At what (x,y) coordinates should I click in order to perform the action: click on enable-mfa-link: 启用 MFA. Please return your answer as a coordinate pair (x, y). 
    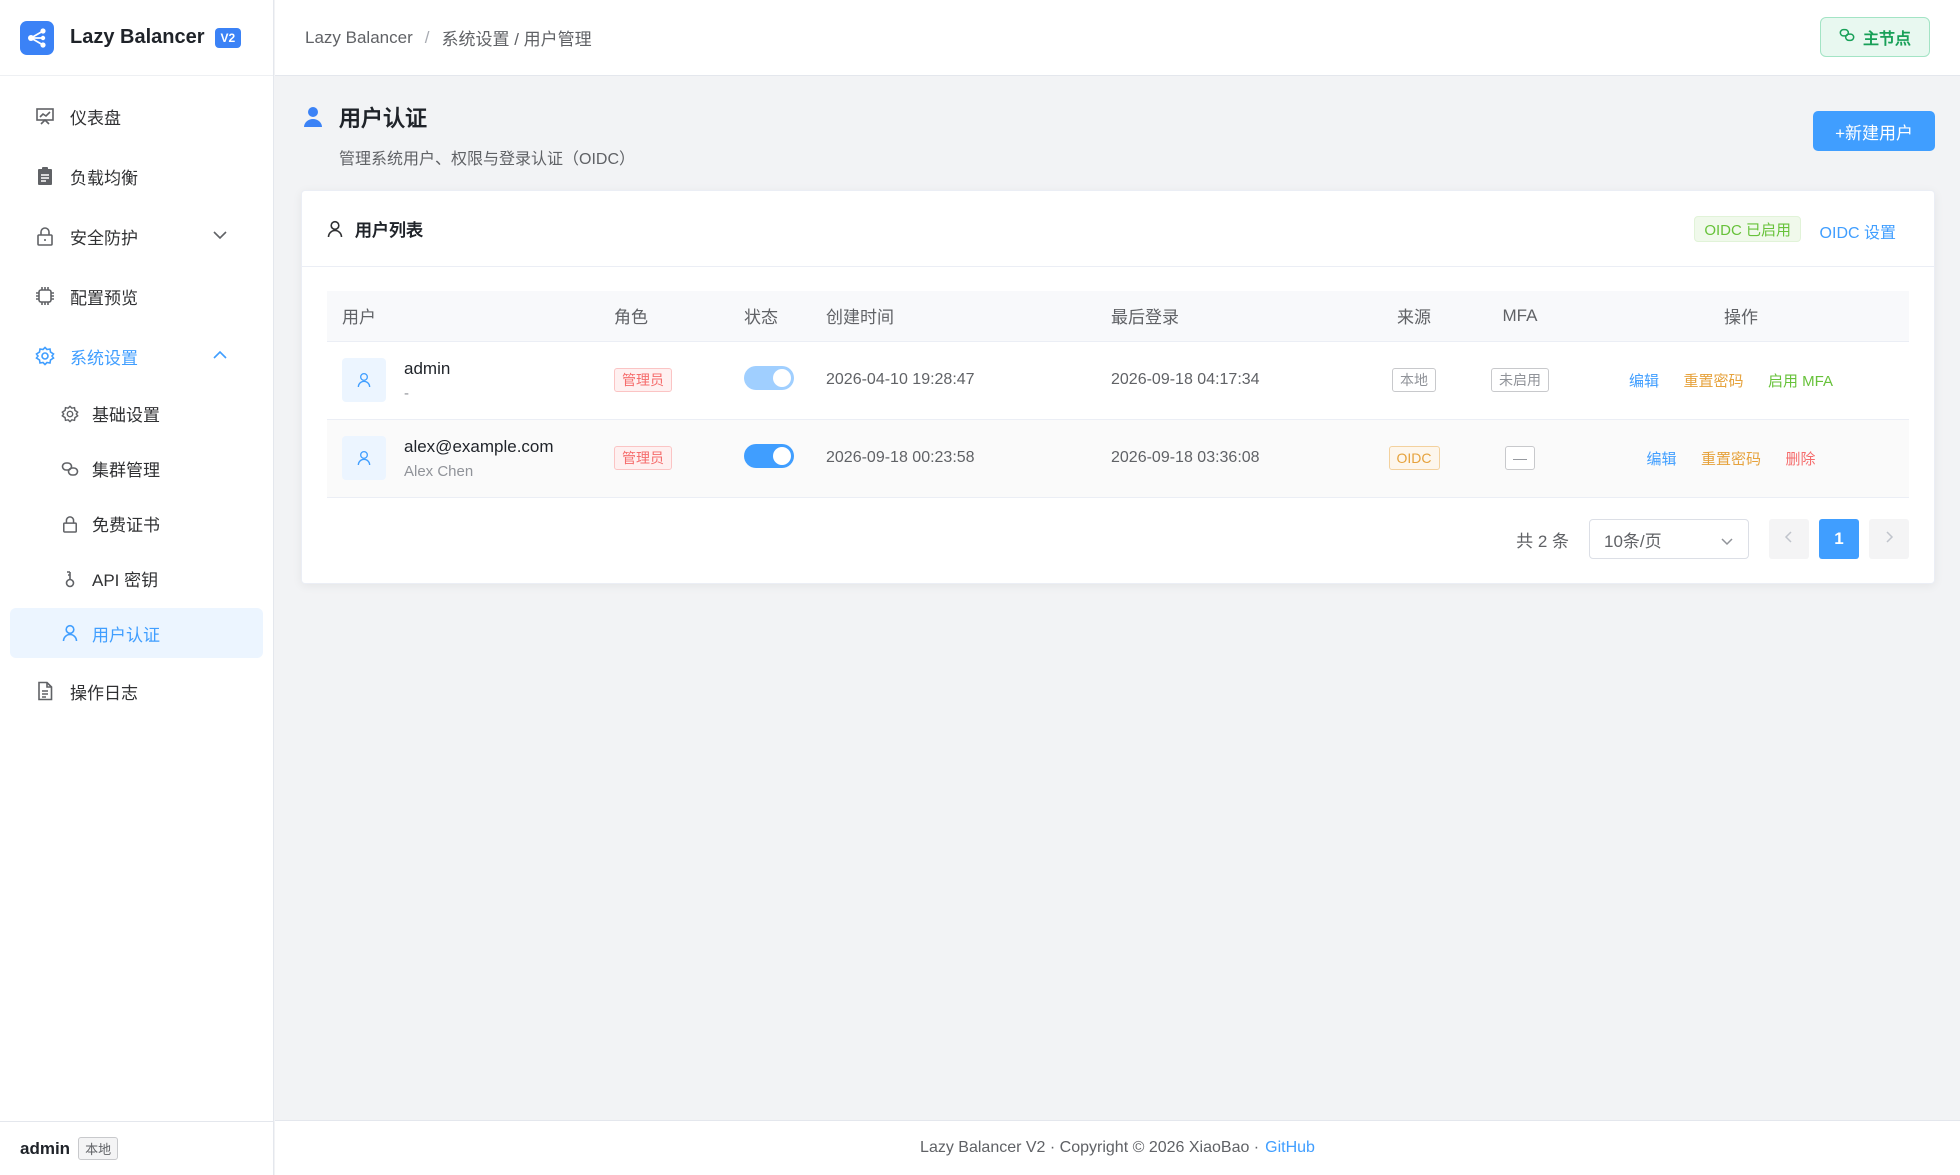
    Looking at the image, I should click on (1800, 381).